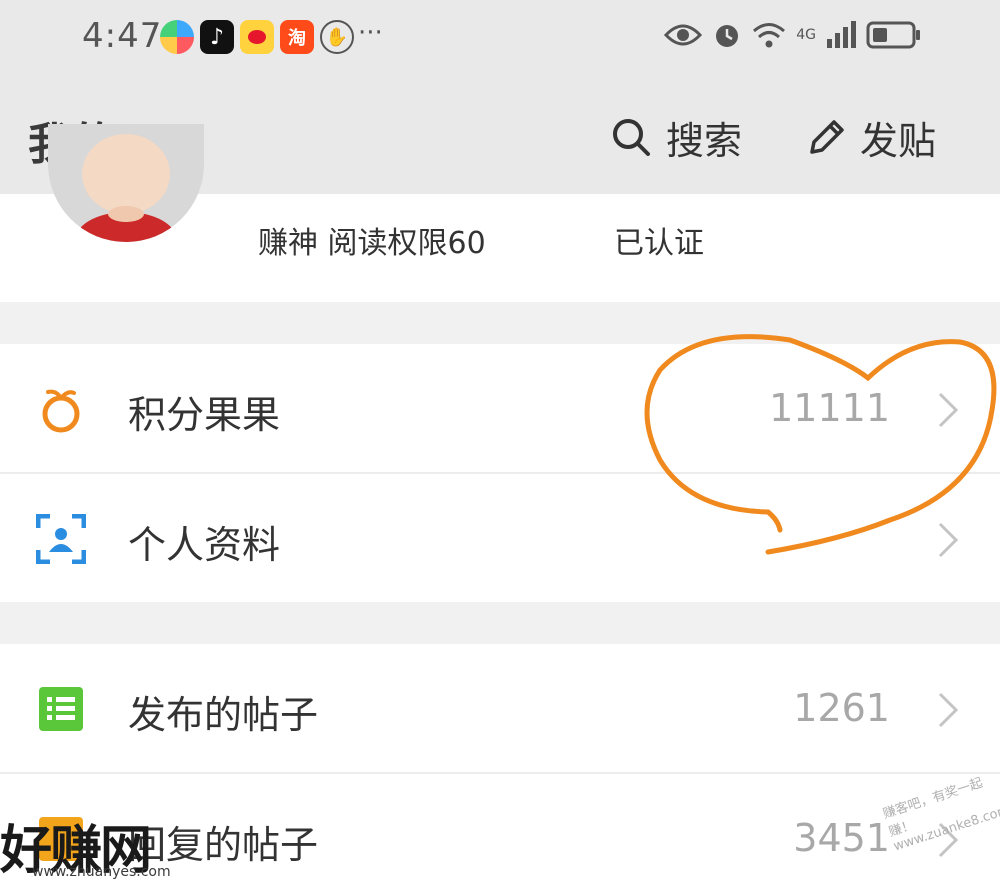 The width and height of the screenshot is (1000, 888). Describe the element at coordinates (61, 539) in the screenshot. I see `profile-card-icon` at that location.